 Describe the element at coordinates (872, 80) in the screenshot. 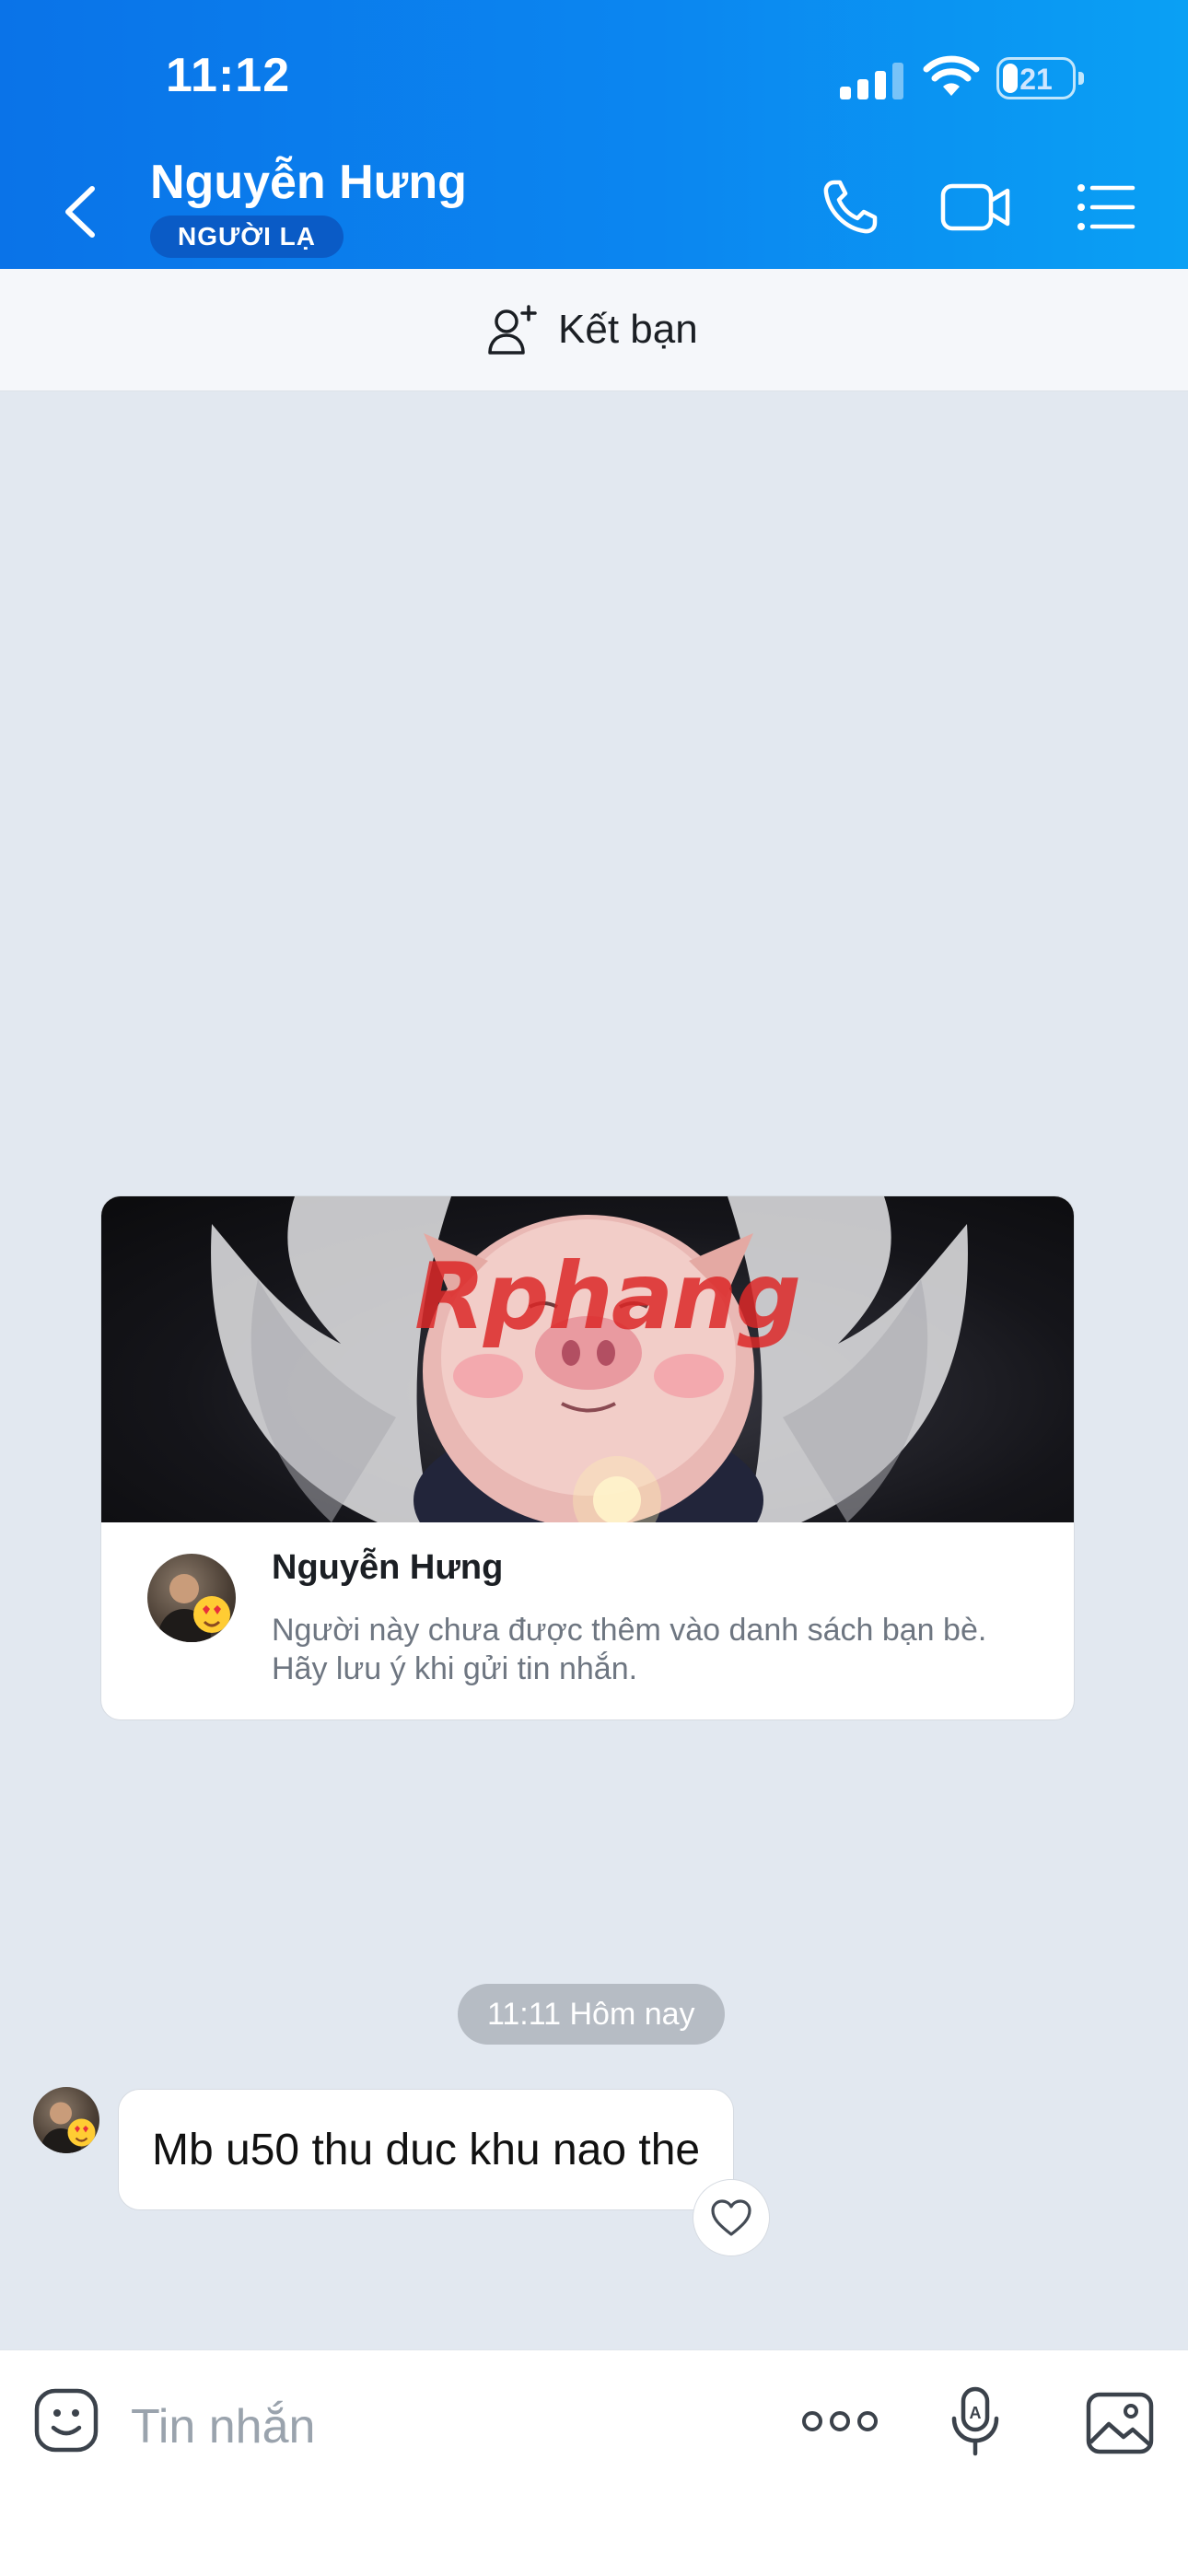

I see `signal-icon` at that location.